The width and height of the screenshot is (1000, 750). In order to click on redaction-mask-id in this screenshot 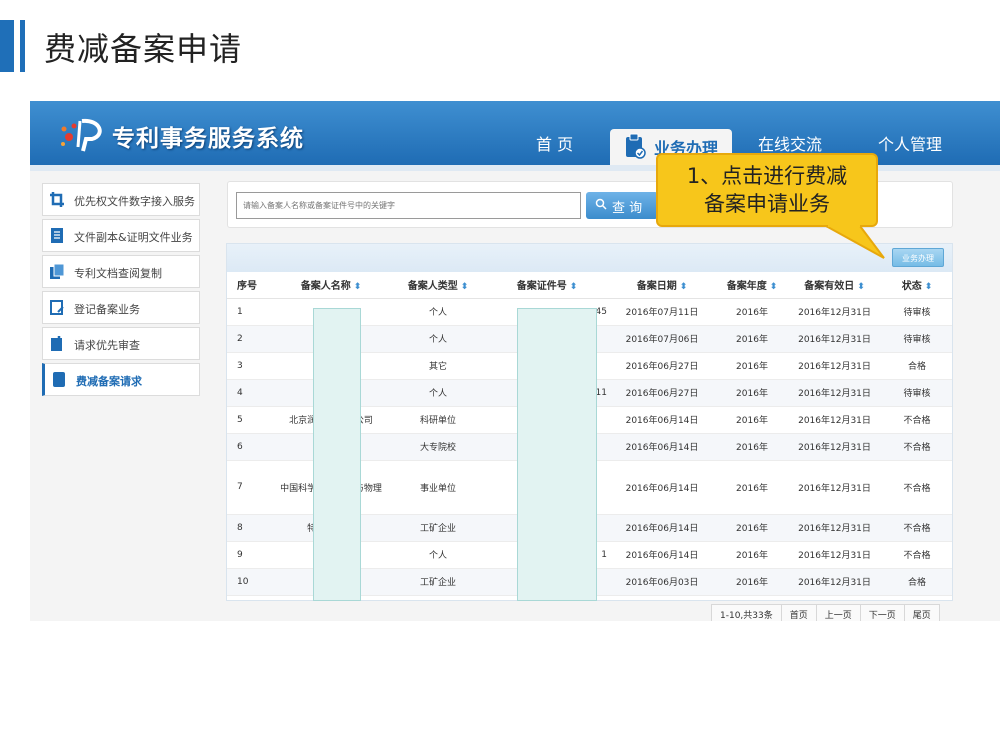, I will do `click(557, 454)`.